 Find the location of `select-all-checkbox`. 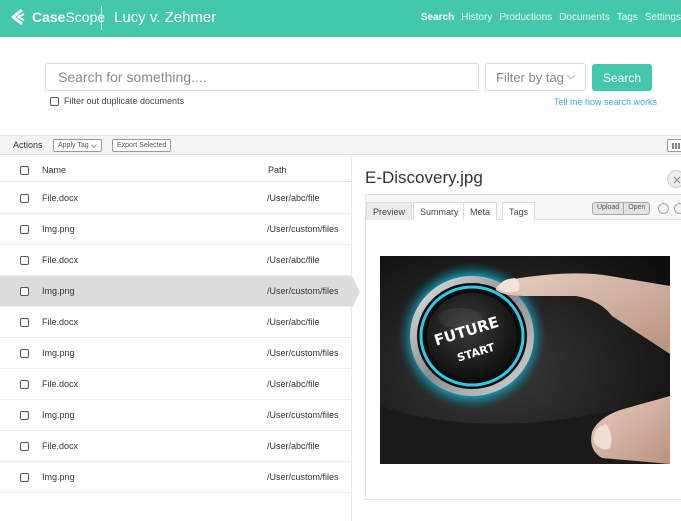

select-all-checkbox is located at coordinates (24, 170).